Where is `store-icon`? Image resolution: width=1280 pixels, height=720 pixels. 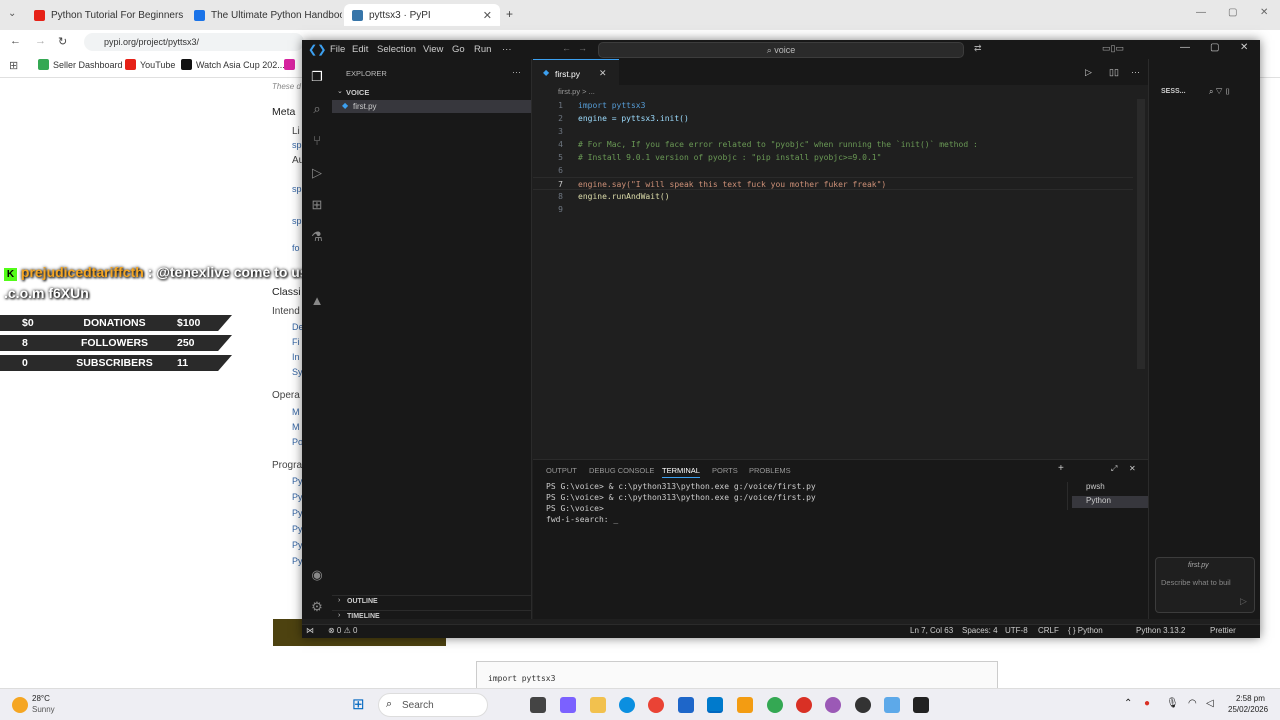 store-icon is located at coordinates (686, 705).